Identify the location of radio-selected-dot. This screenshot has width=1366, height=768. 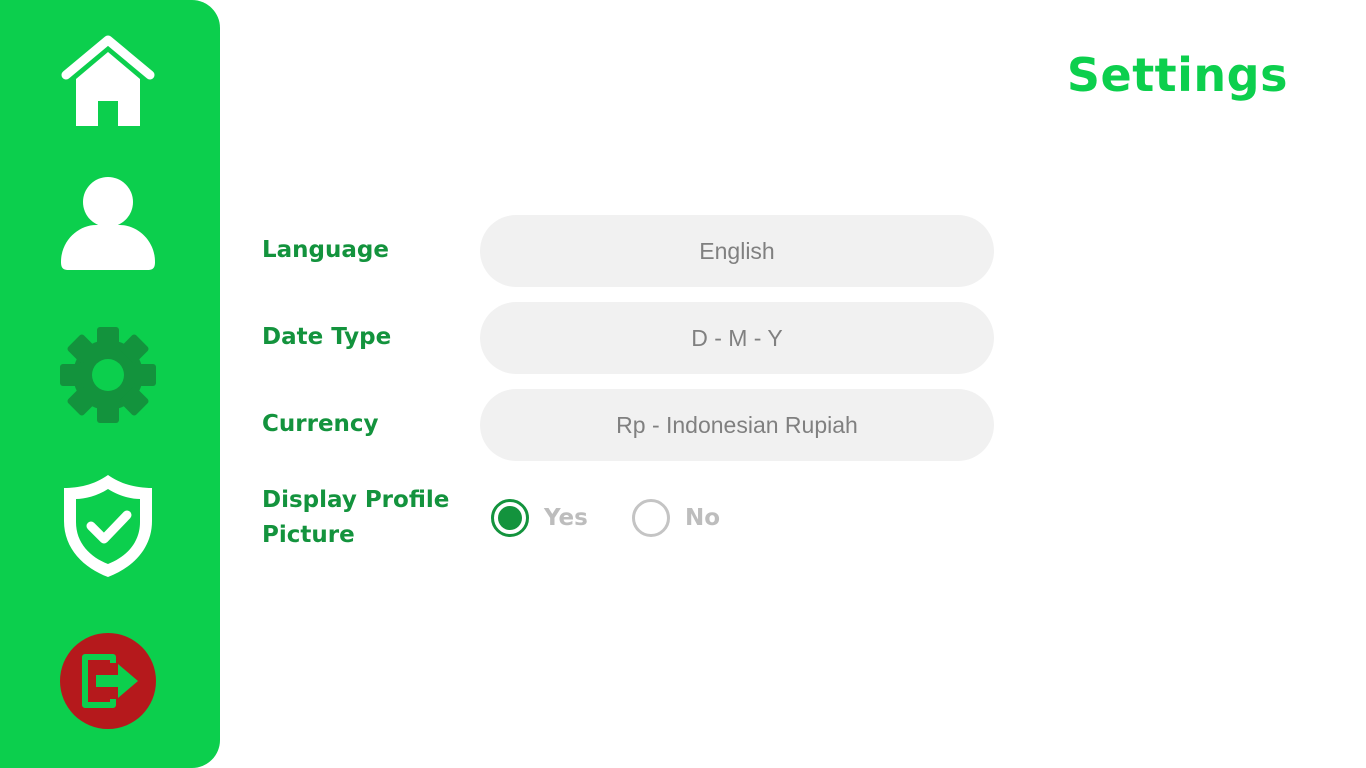
(510, 518).